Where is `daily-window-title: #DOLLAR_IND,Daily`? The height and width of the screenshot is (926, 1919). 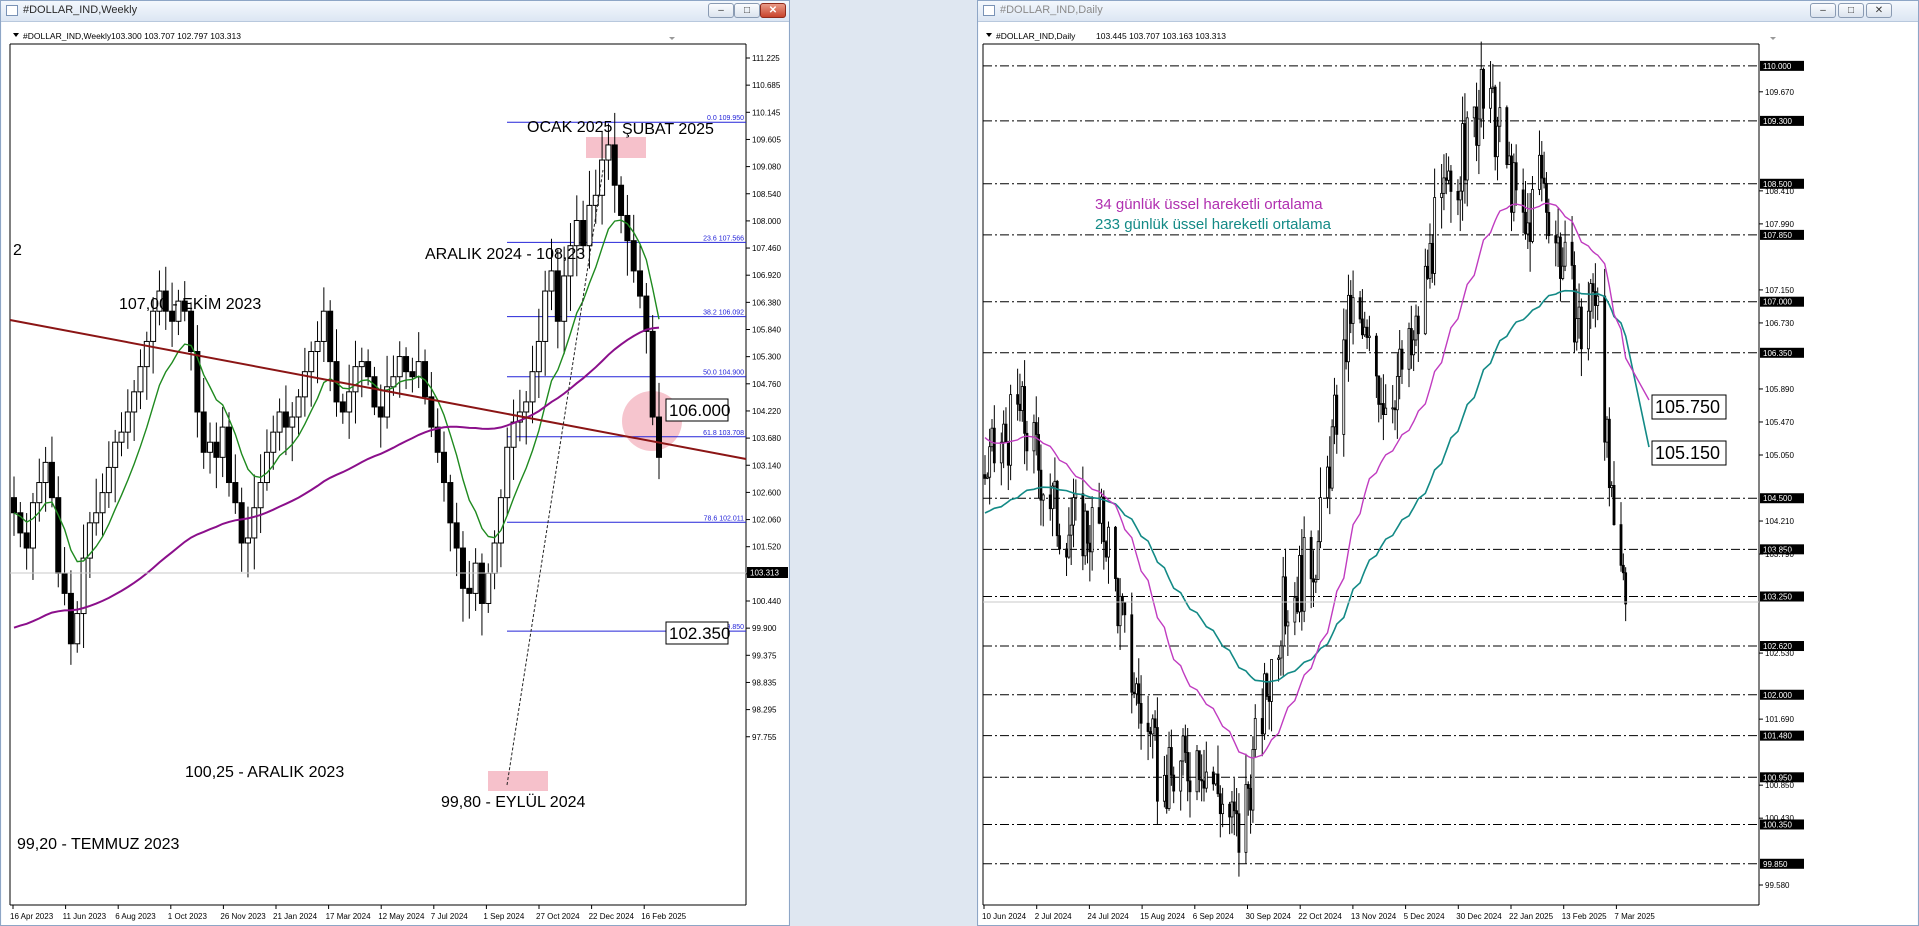
daily-window-title: #DOLLAR_IND,Daily is located at coordinates (1051, 10).